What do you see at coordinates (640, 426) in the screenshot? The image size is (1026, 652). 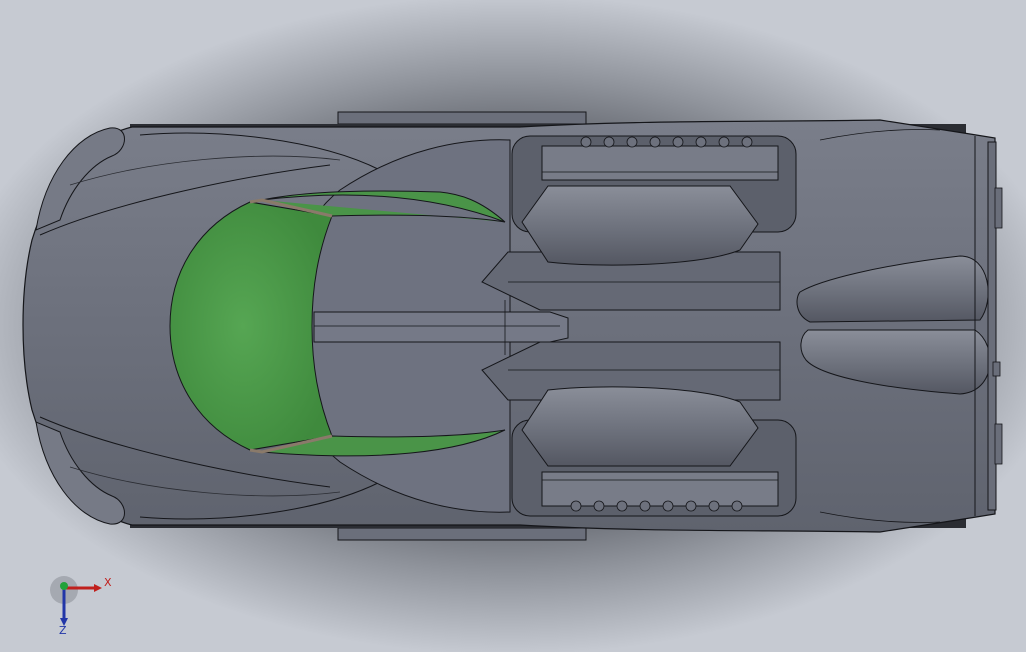 I see `intake-pod-bottom` at bounding box center [640, 426].